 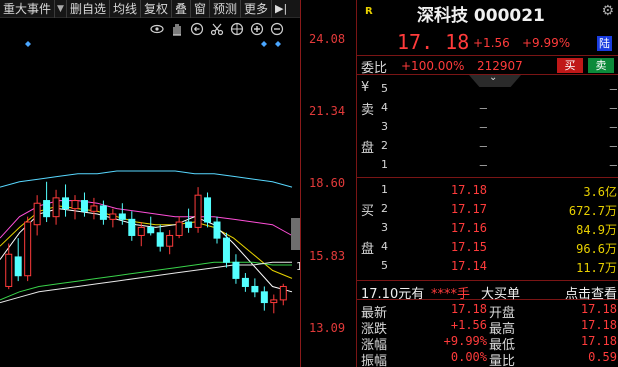 What do you see at coordinates (237, 29) in the screenshot?
I see `target-icon` at bounding box center [237, 29].